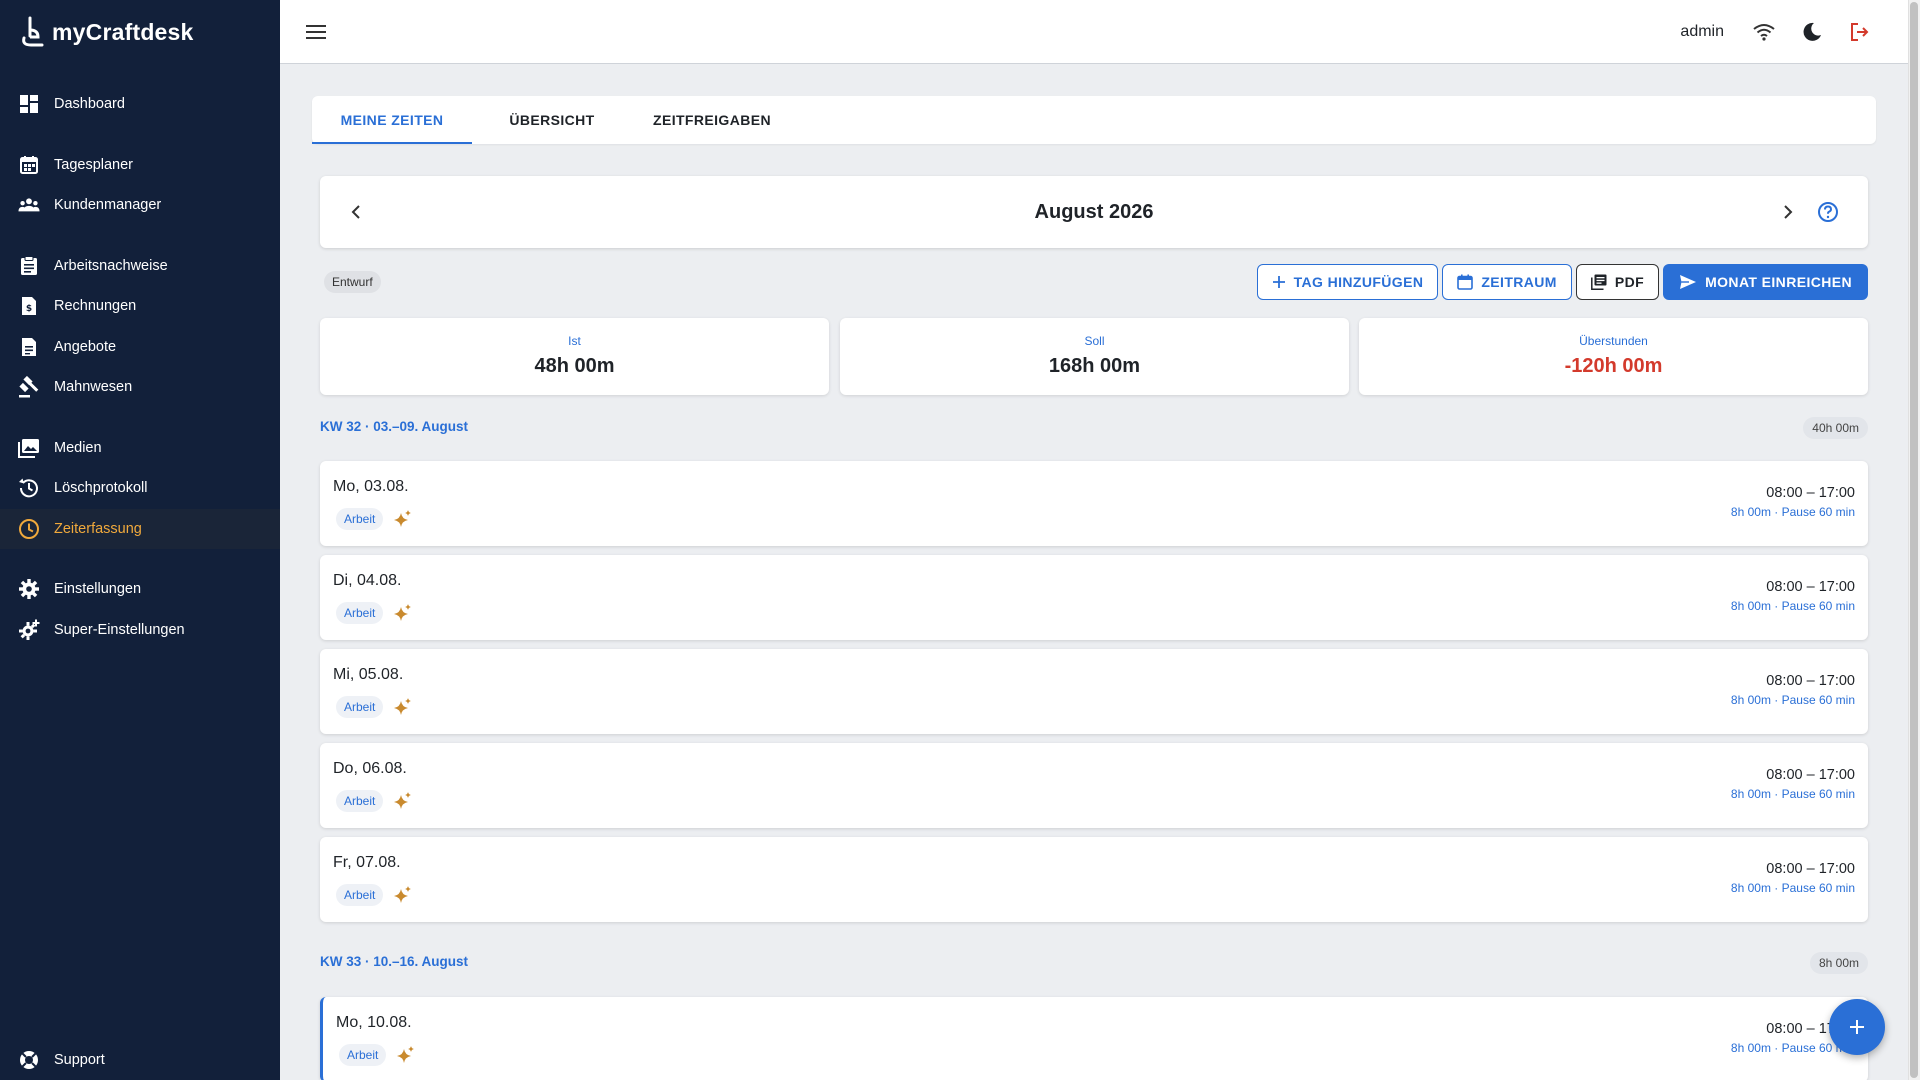  What do you see at coordinates (123, 31) in the screenshot?
I see `app-name: myCraftdesk` at bounding box center [123, 31].